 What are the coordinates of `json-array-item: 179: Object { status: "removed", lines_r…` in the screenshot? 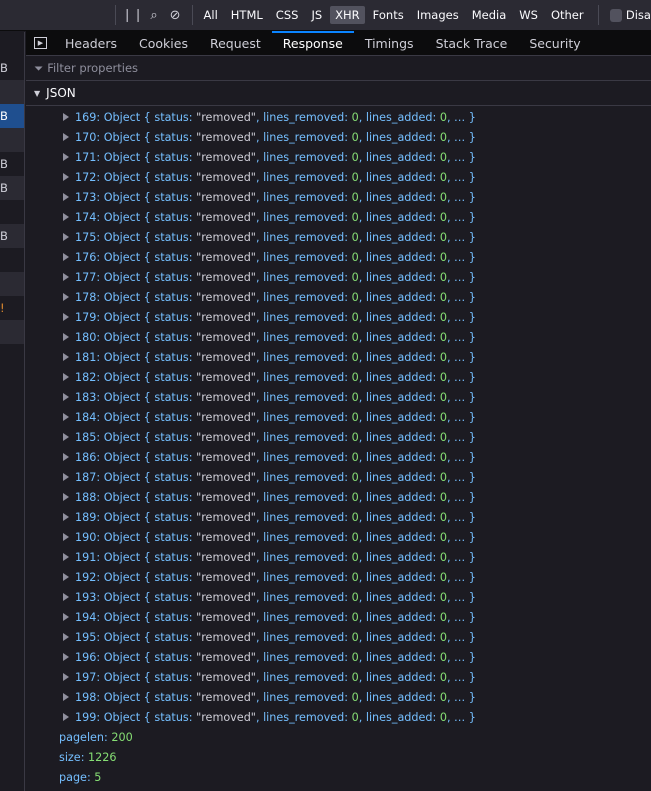 It's located at (338, 318).